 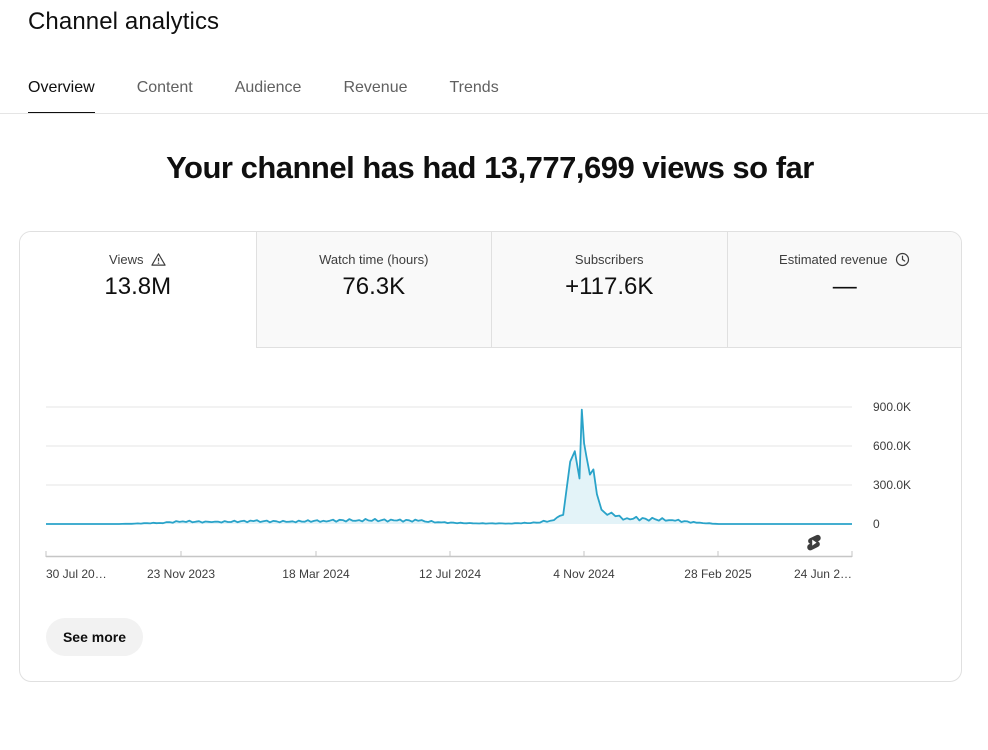 What do you see at coordinates (94, 637) in the screenshot?
I see `see-more-button: See more` at bounding box center [94, 637].